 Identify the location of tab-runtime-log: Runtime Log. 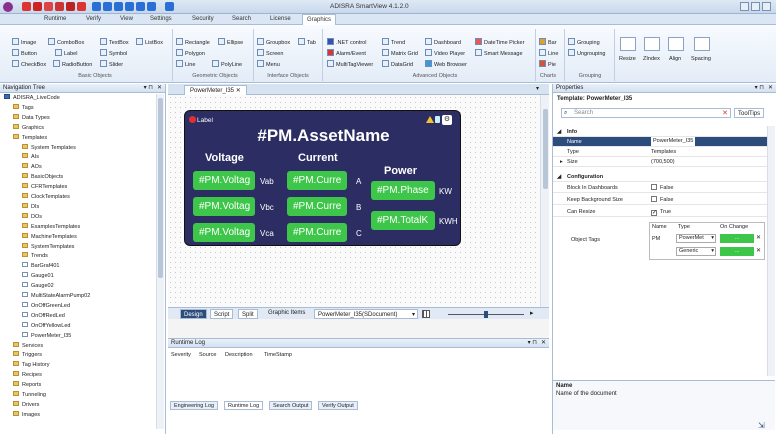
(244, 405).